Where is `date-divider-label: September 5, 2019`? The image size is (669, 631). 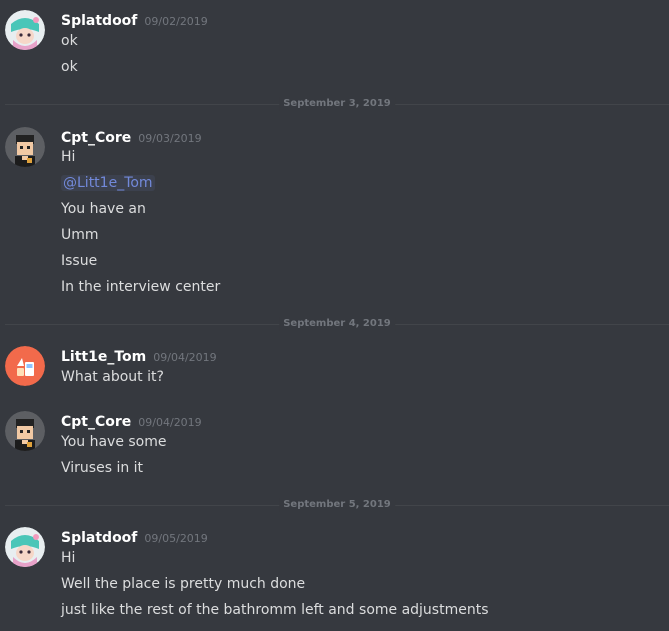
date-divider-label: September 5, 2019 is located at coordinates (337, 505).